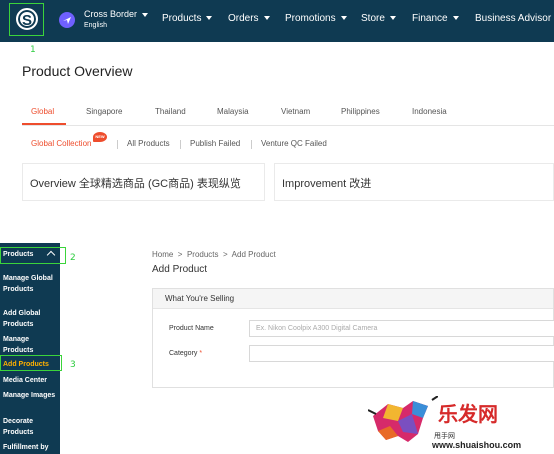 Image resolution: width=554 pixels, height=454 pixels. I want to click on breadcrumb-home: Home, so click(162, 254).